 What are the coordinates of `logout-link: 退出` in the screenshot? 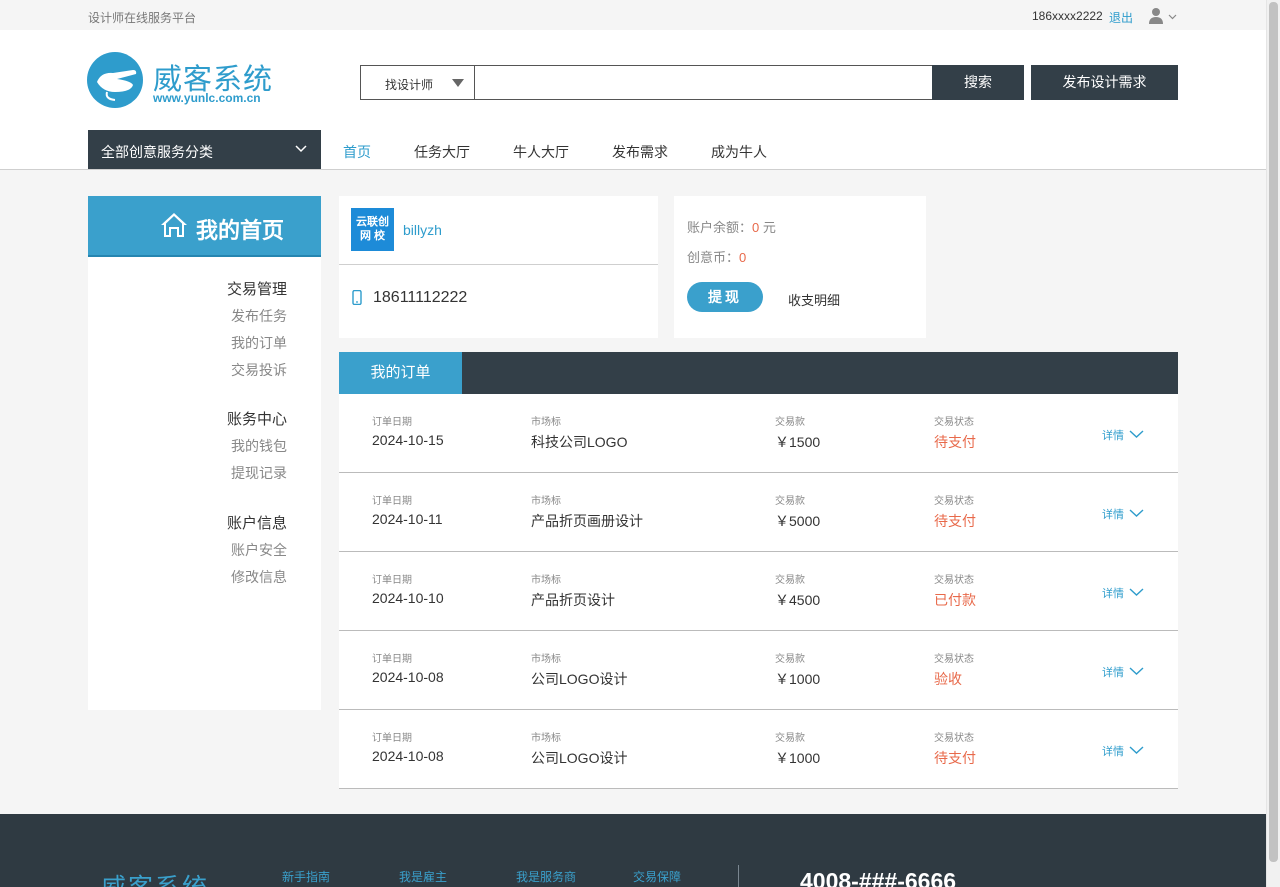 It's located at (1121, 17).